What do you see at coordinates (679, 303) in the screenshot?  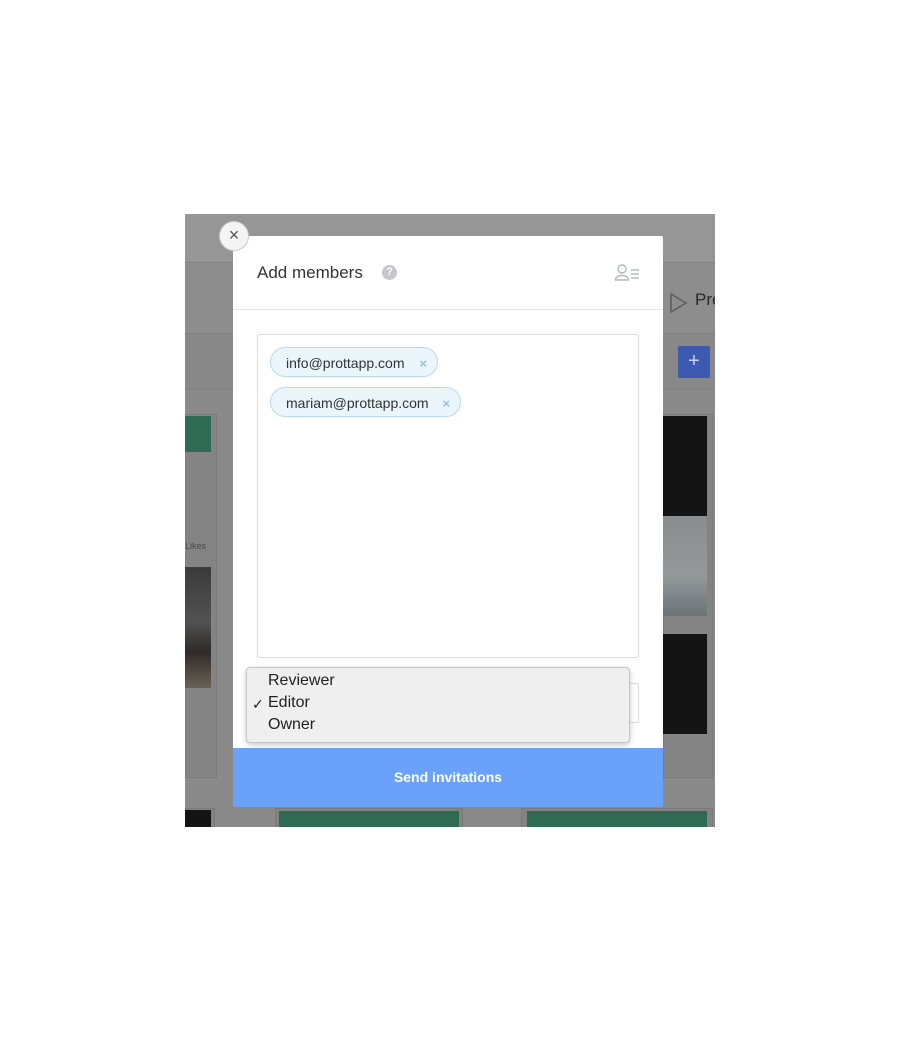 I see `play-icon` at bounding box center [679, 303].